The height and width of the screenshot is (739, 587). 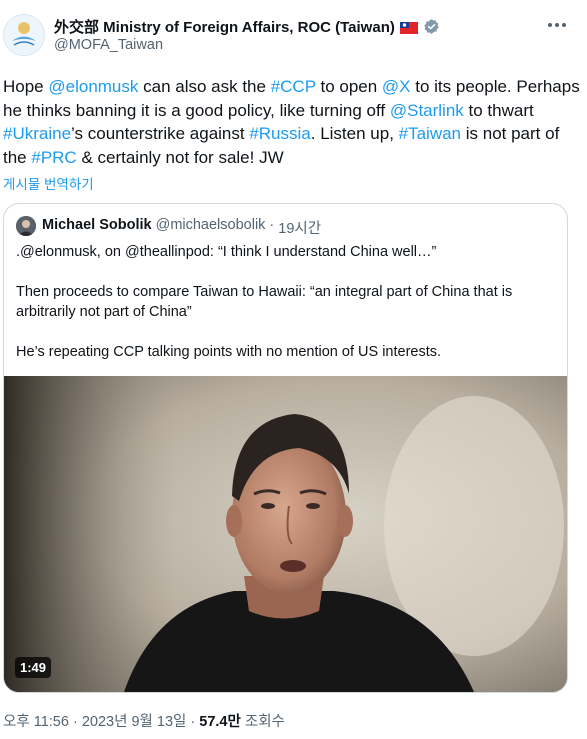 What do you see at coordinates (354, 133) in the screenshot?
I see `tweet-text-segment: . Listen up,` at bounding box center [354, 133].